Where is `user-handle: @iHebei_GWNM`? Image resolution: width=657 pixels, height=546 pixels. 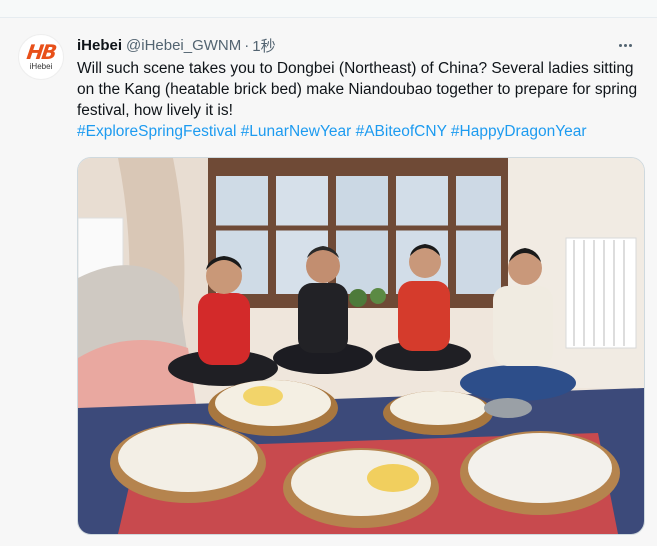 user-handle: @iHebei_GWNM is located at coordinates (183, 45).